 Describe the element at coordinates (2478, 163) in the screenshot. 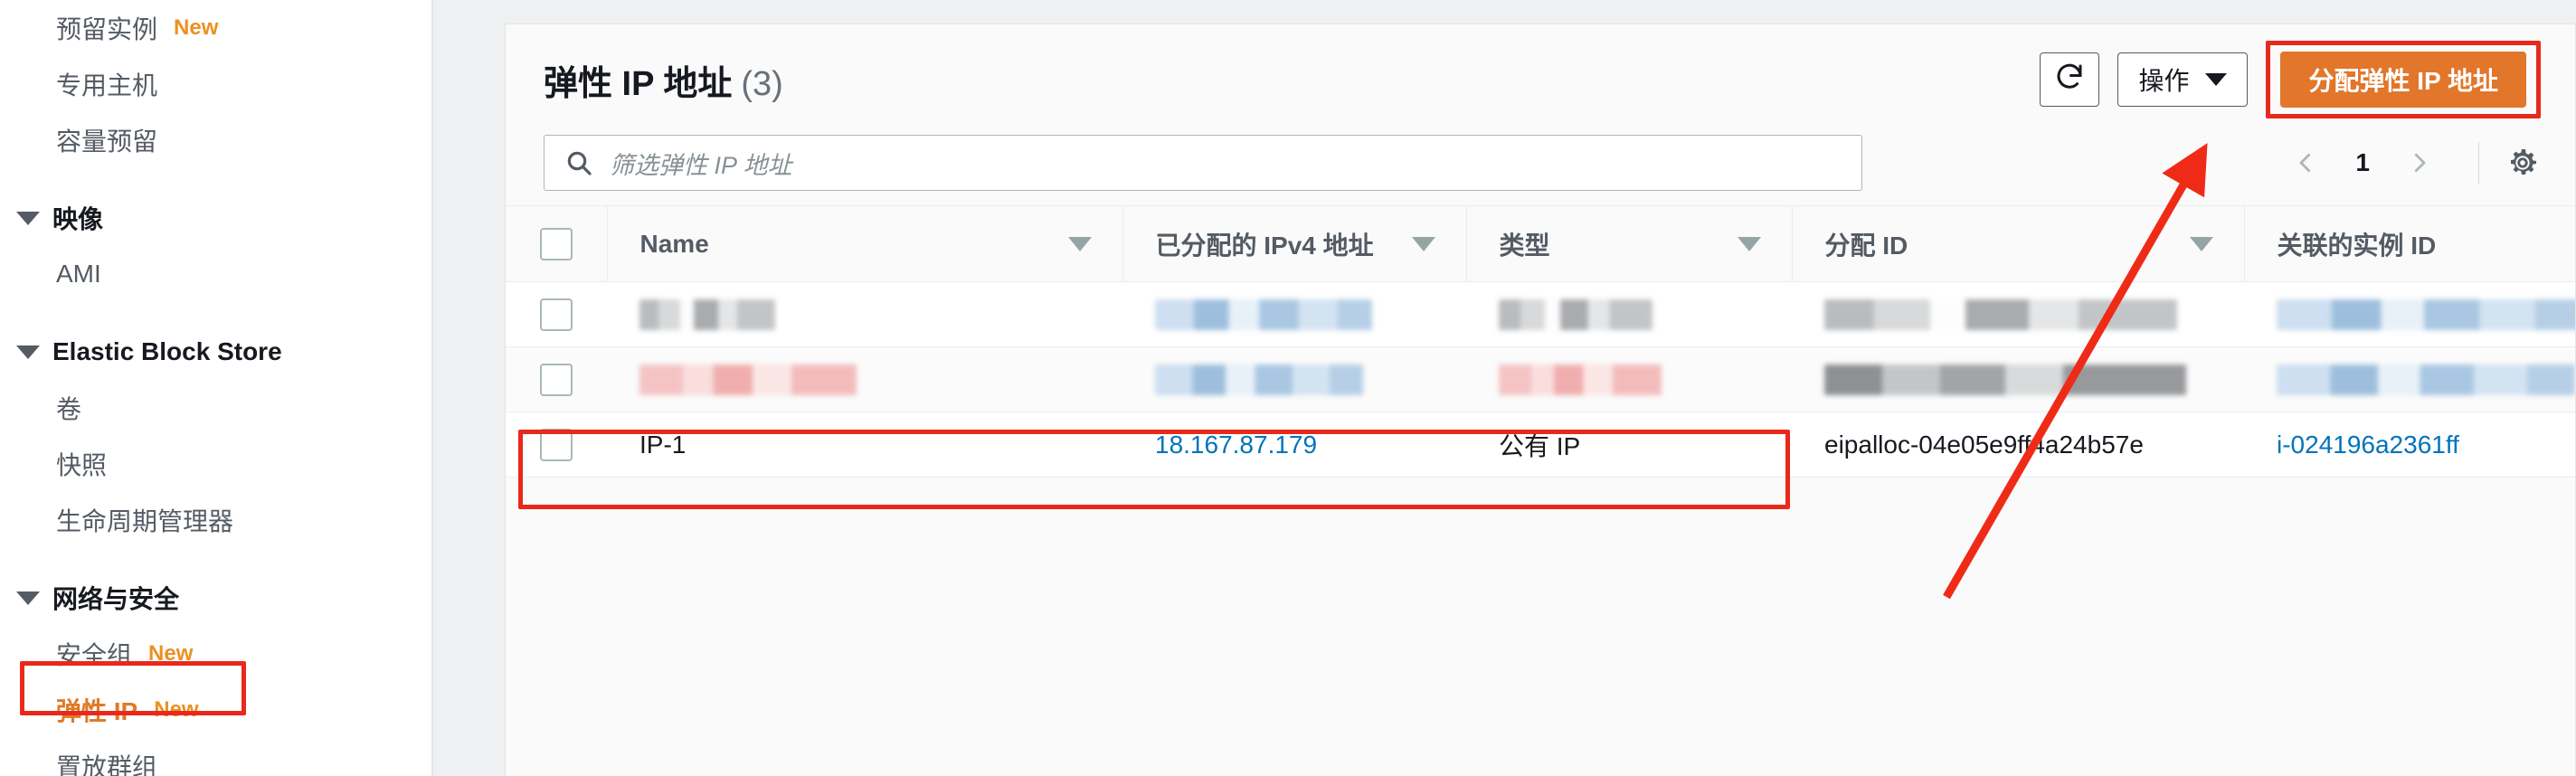

I see `divider` at that location.